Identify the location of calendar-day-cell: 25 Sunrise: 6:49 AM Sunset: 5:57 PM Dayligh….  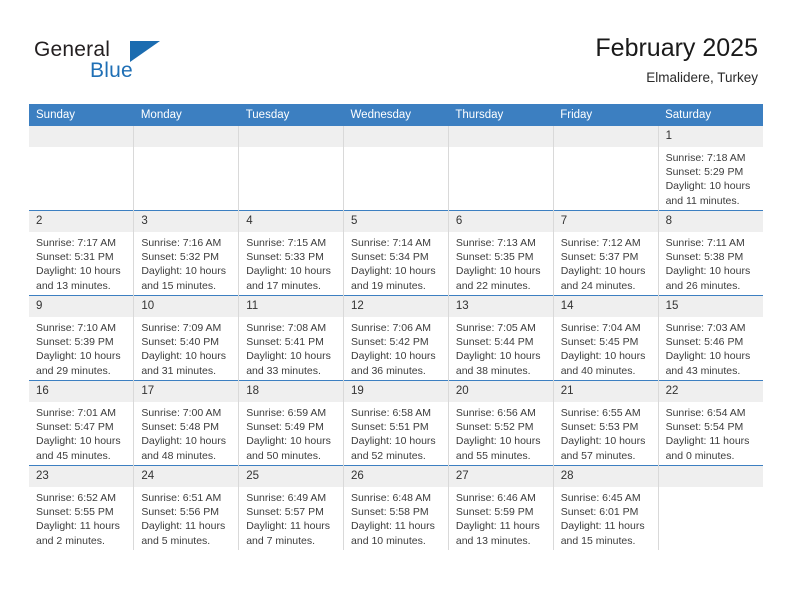
(291, 507).